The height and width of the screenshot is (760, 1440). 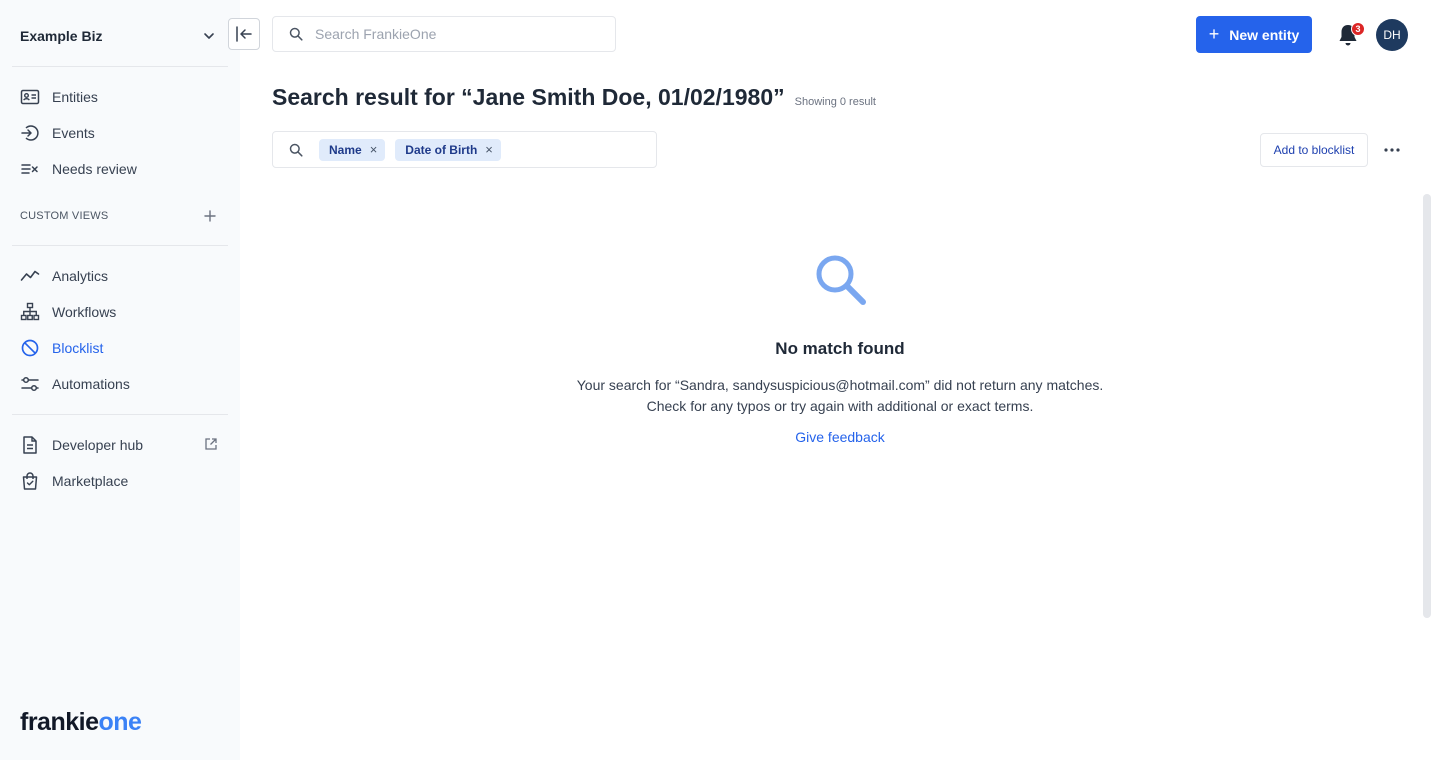 I want to click on sidebar-item-developer-hub: Developer hub, so click(x=119, y=445).